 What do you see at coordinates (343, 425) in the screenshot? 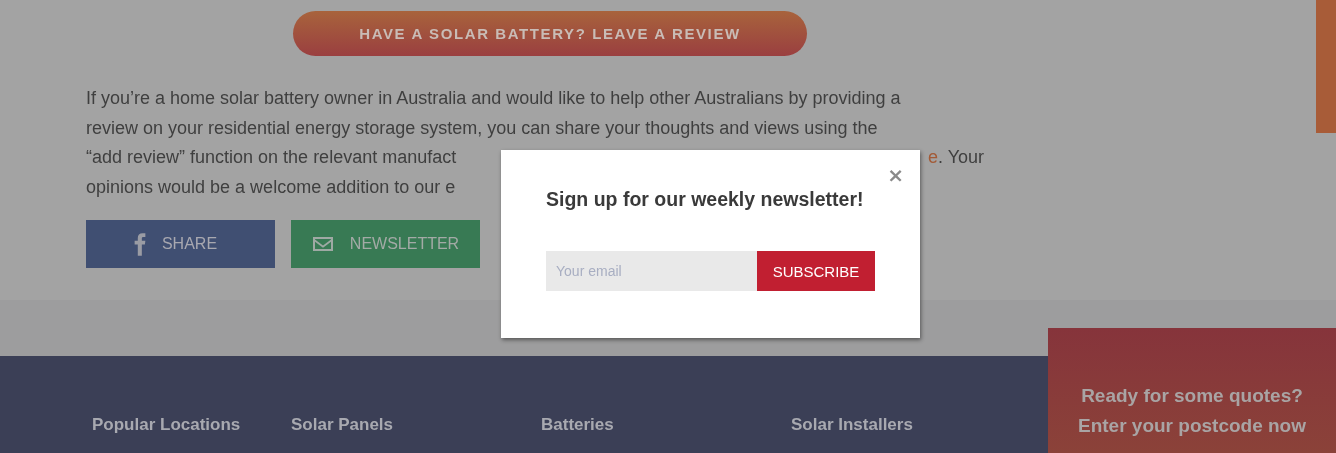
I see `footer-heading: Solar Panels` at bounding box center [343, 425].